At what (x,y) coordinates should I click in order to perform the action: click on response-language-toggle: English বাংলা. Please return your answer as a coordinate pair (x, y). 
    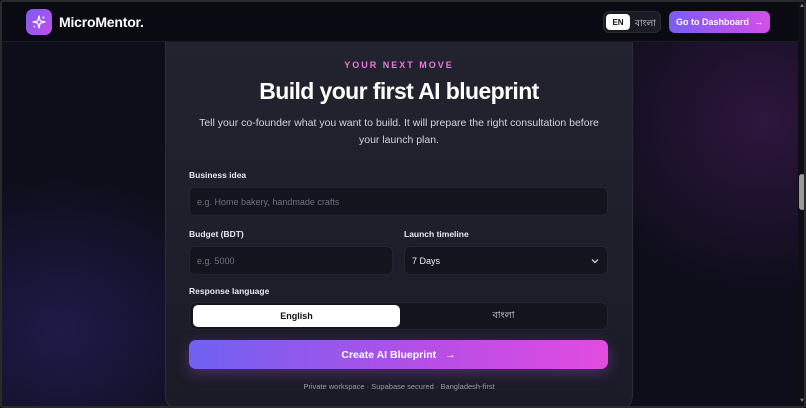
    Looking at the image, I should click on (398, 316).